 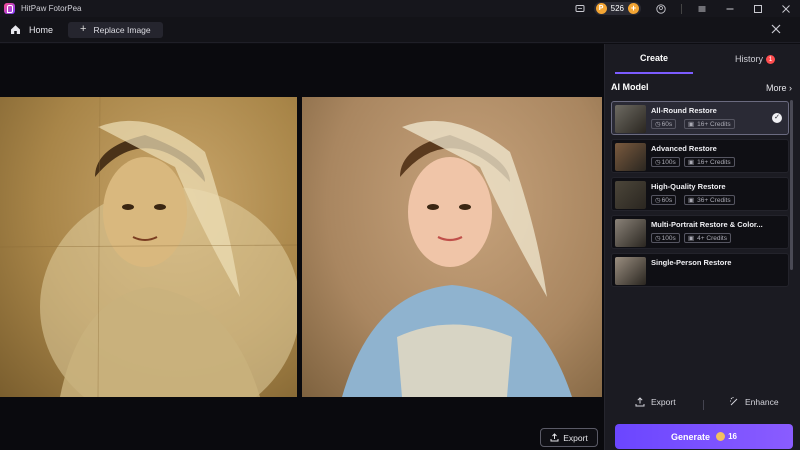 What do you see at coordinates (633, 8) in the screenshot?
I see `add-credits-button: +` at bounding box center [633, 8].